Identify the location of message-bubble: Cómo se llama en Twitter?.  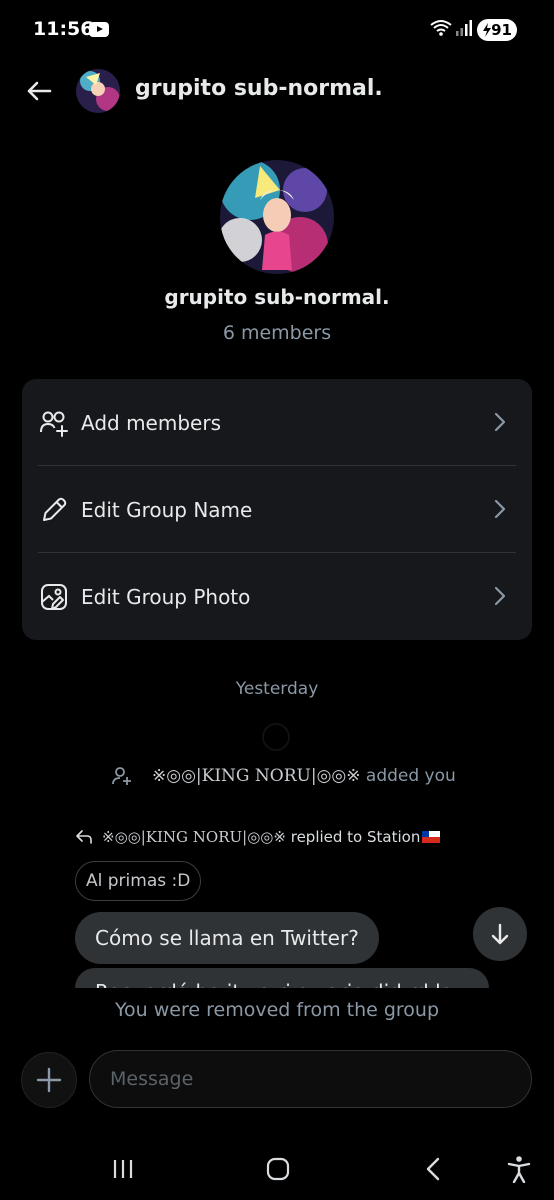
(227, 938).